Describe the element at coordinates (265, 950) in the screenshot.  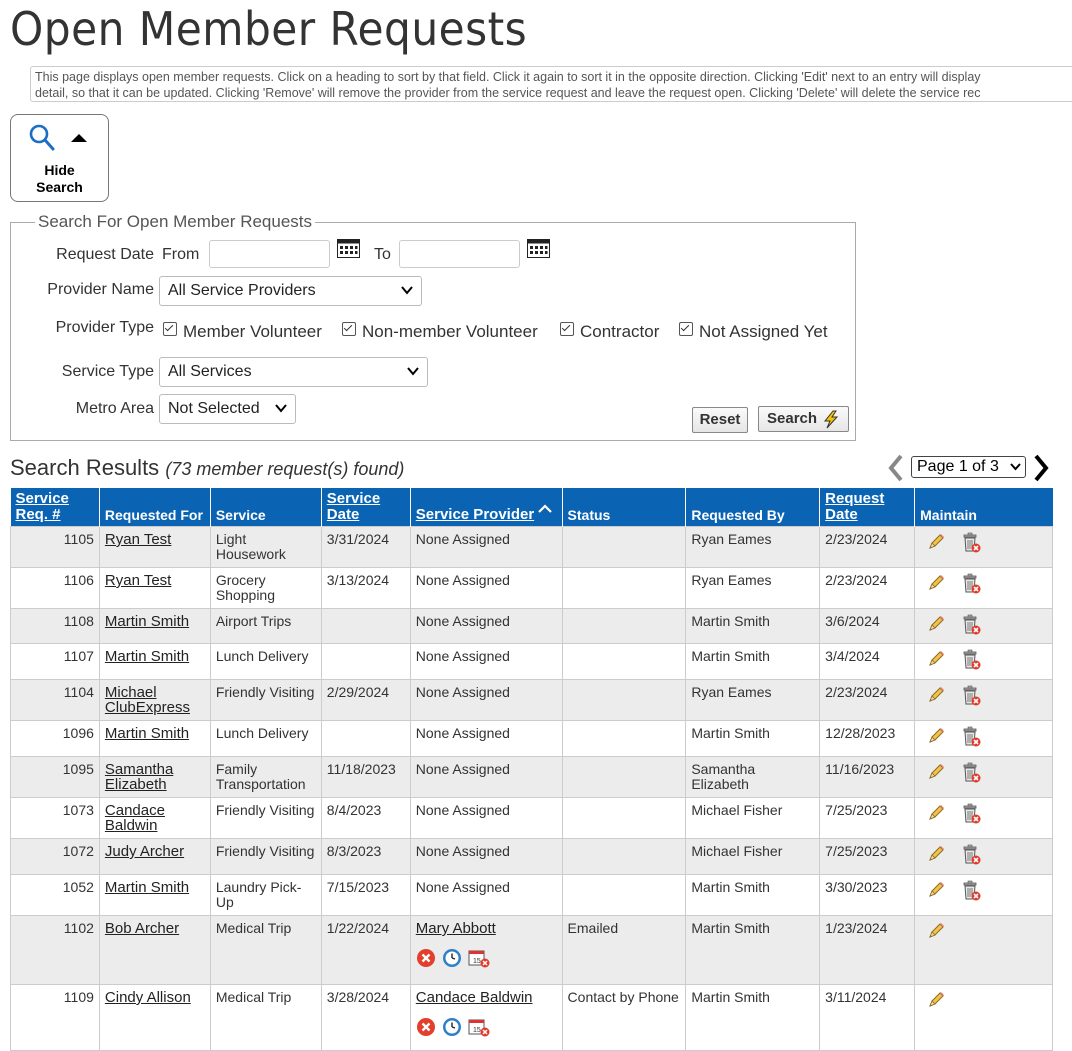
I see `cell-service: Medical Trip` at that location.